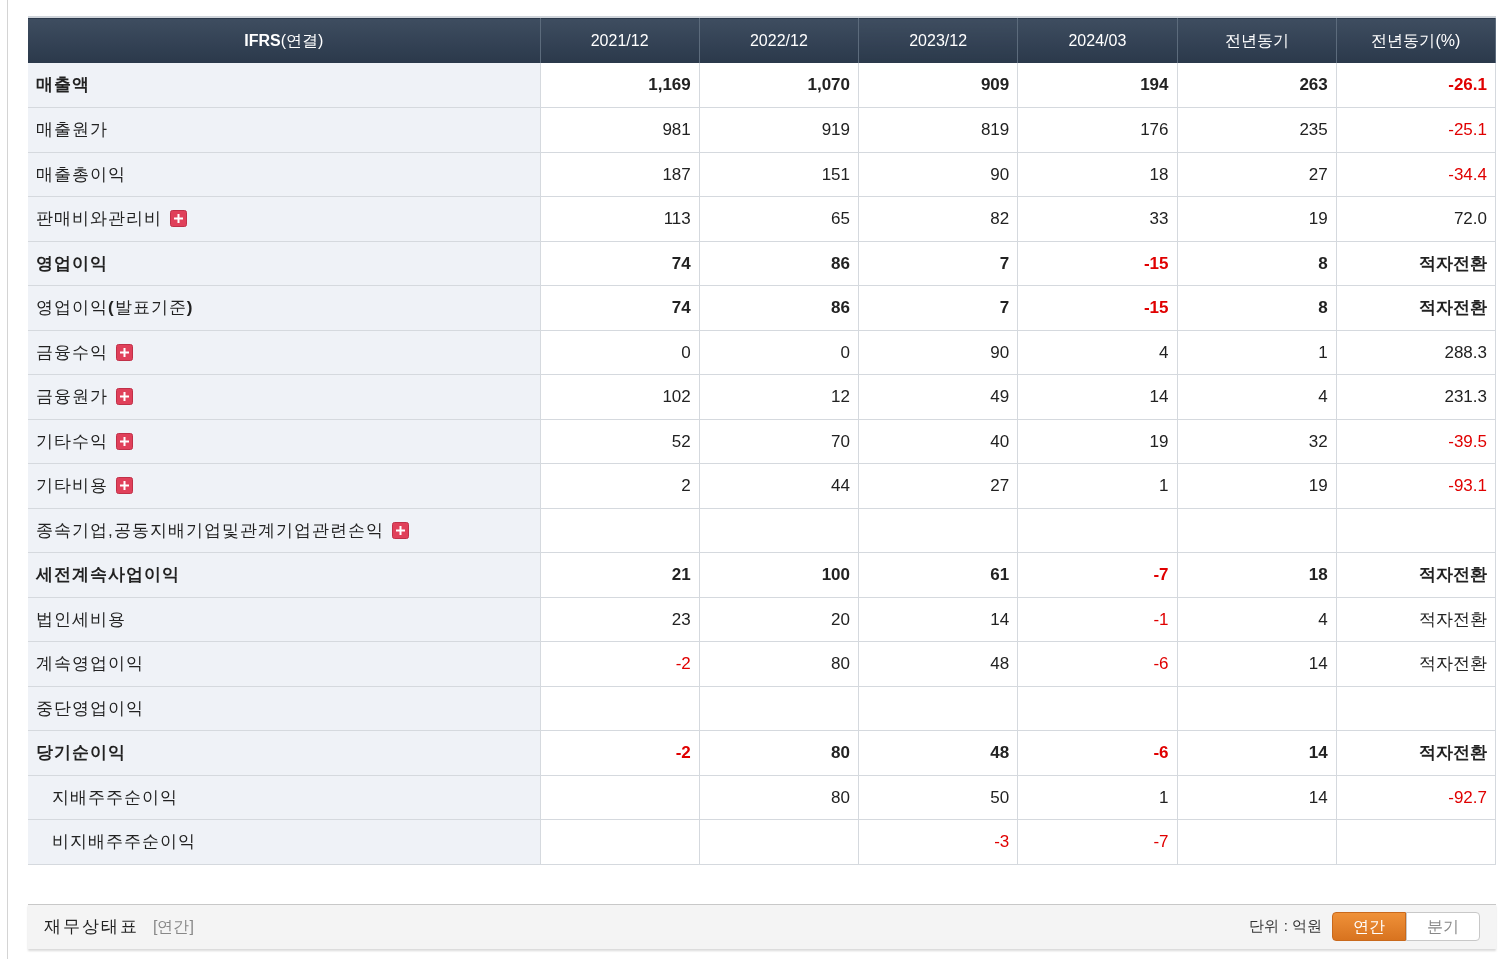 The height and width of the screenshot is (959, 1499). I want to click on value-cell: 100, so click(835, 574).